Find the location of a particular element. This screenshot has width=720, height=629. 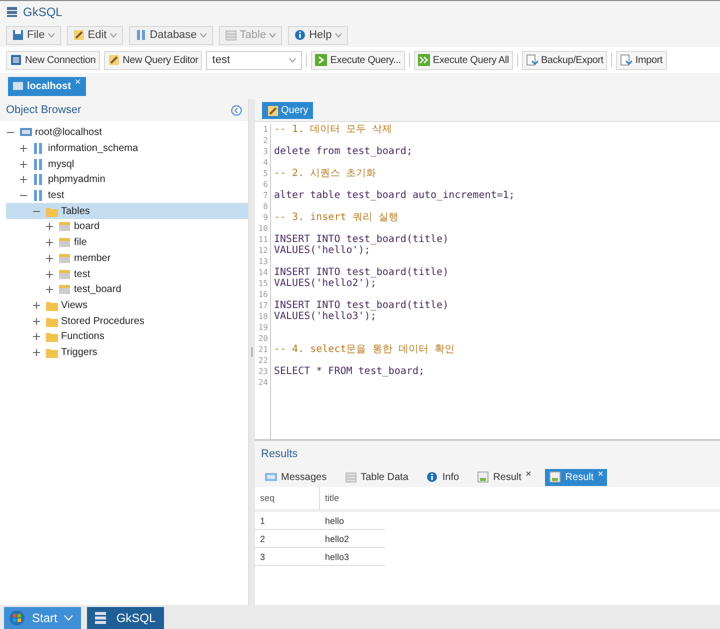

line-number: 16 is located at coordinates (262, 294).